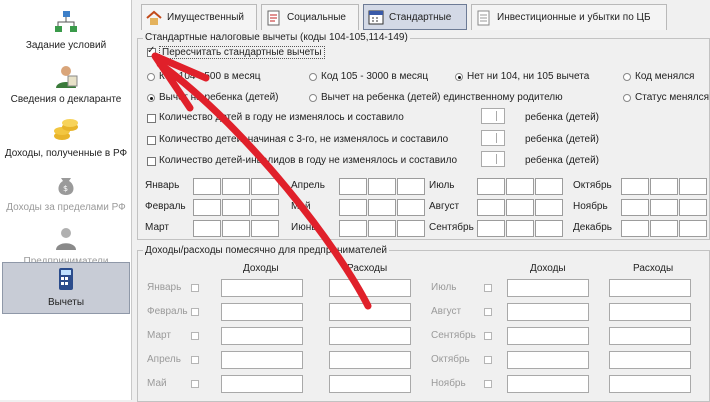  What do you see at coordinates (313, 98) in the screenshot?
I see `single-parent-radio` at bounding box center [313, 98].